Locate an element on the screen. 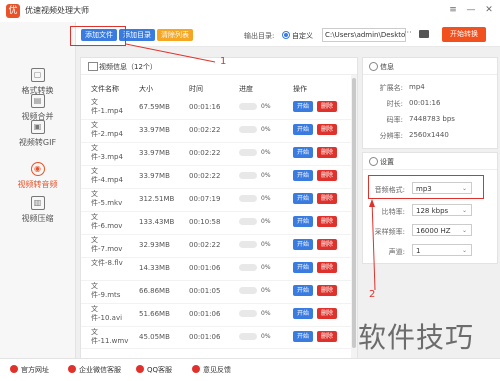 This screenshot has width=500, height=381. wechat-link: 企业微信客服 is located at coordinates (94, 370).